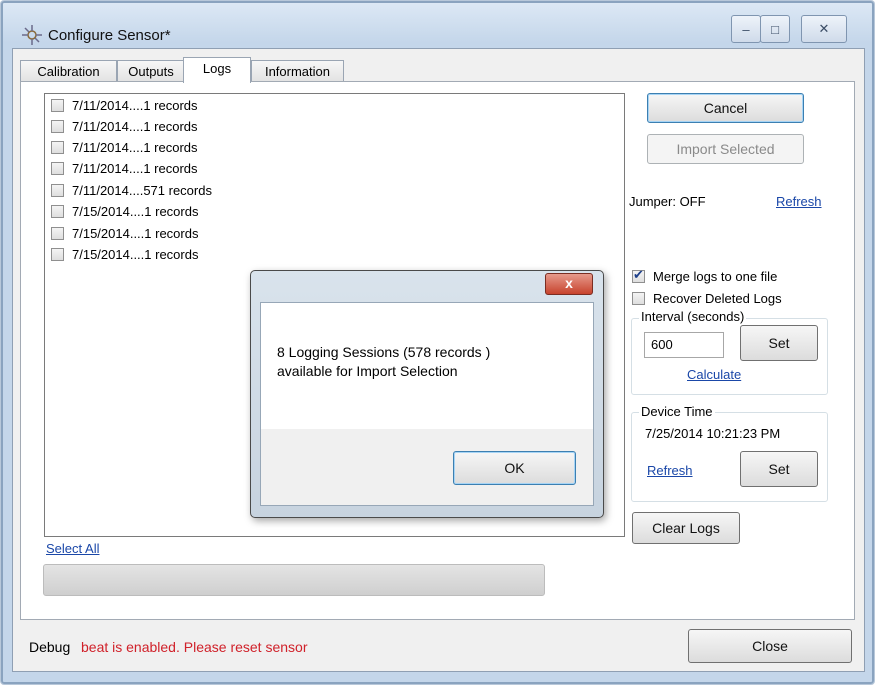 The height and width of the screenshot is (685, 875). I want to click on log-label: 7/11/2014....571 records, so click(142, 190).